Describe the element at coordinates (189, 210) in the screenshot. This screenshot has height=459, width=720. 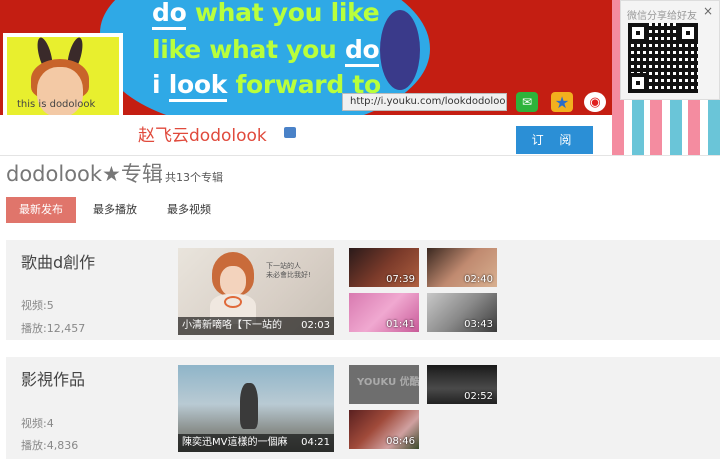
I see `tab-most-videos: 最多视频` at that location.